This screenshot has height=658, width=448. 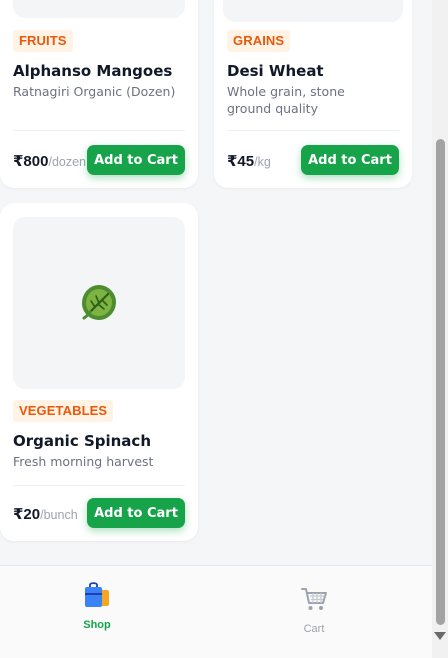 I want to click on shopping-bags-icon, so click(x=97, y=594).